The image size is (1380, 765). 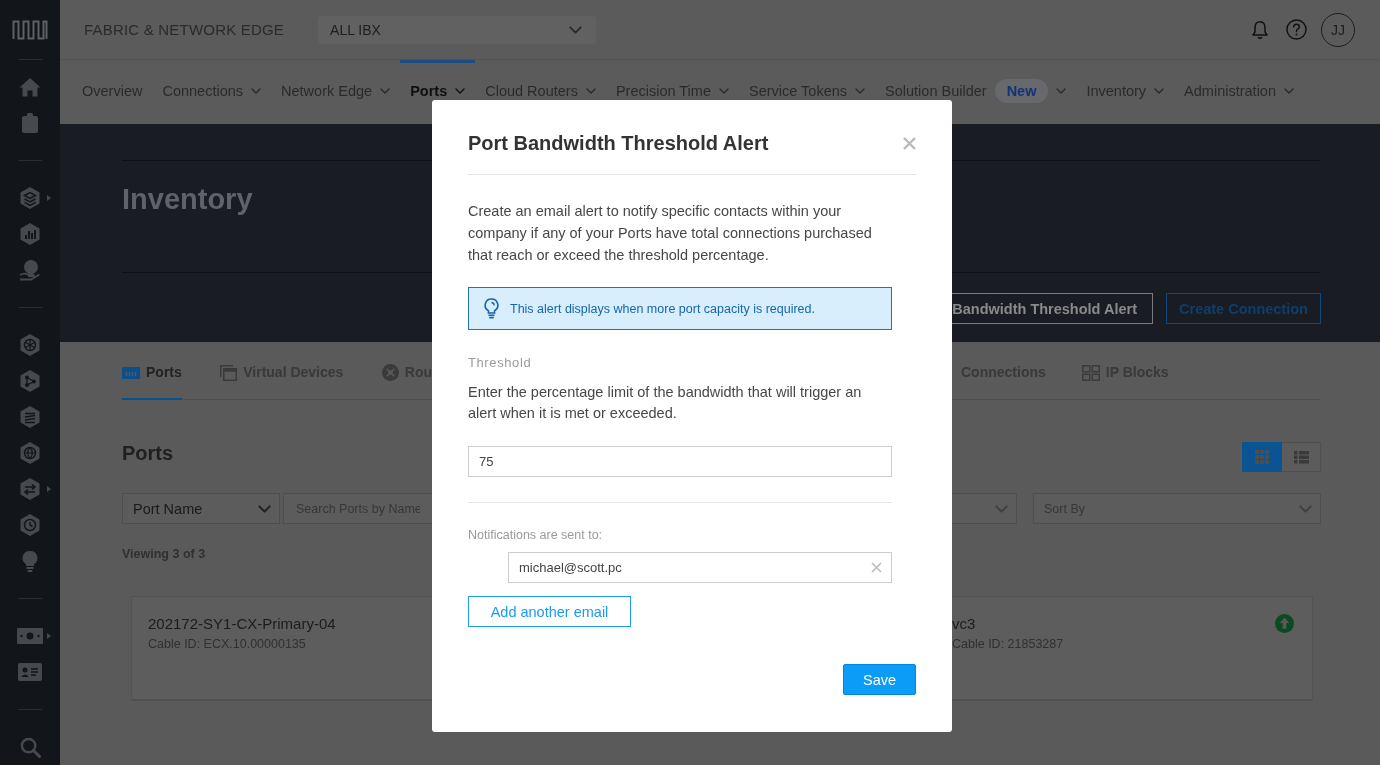 I want to click on clock-icon, so click(x=30, y=525).